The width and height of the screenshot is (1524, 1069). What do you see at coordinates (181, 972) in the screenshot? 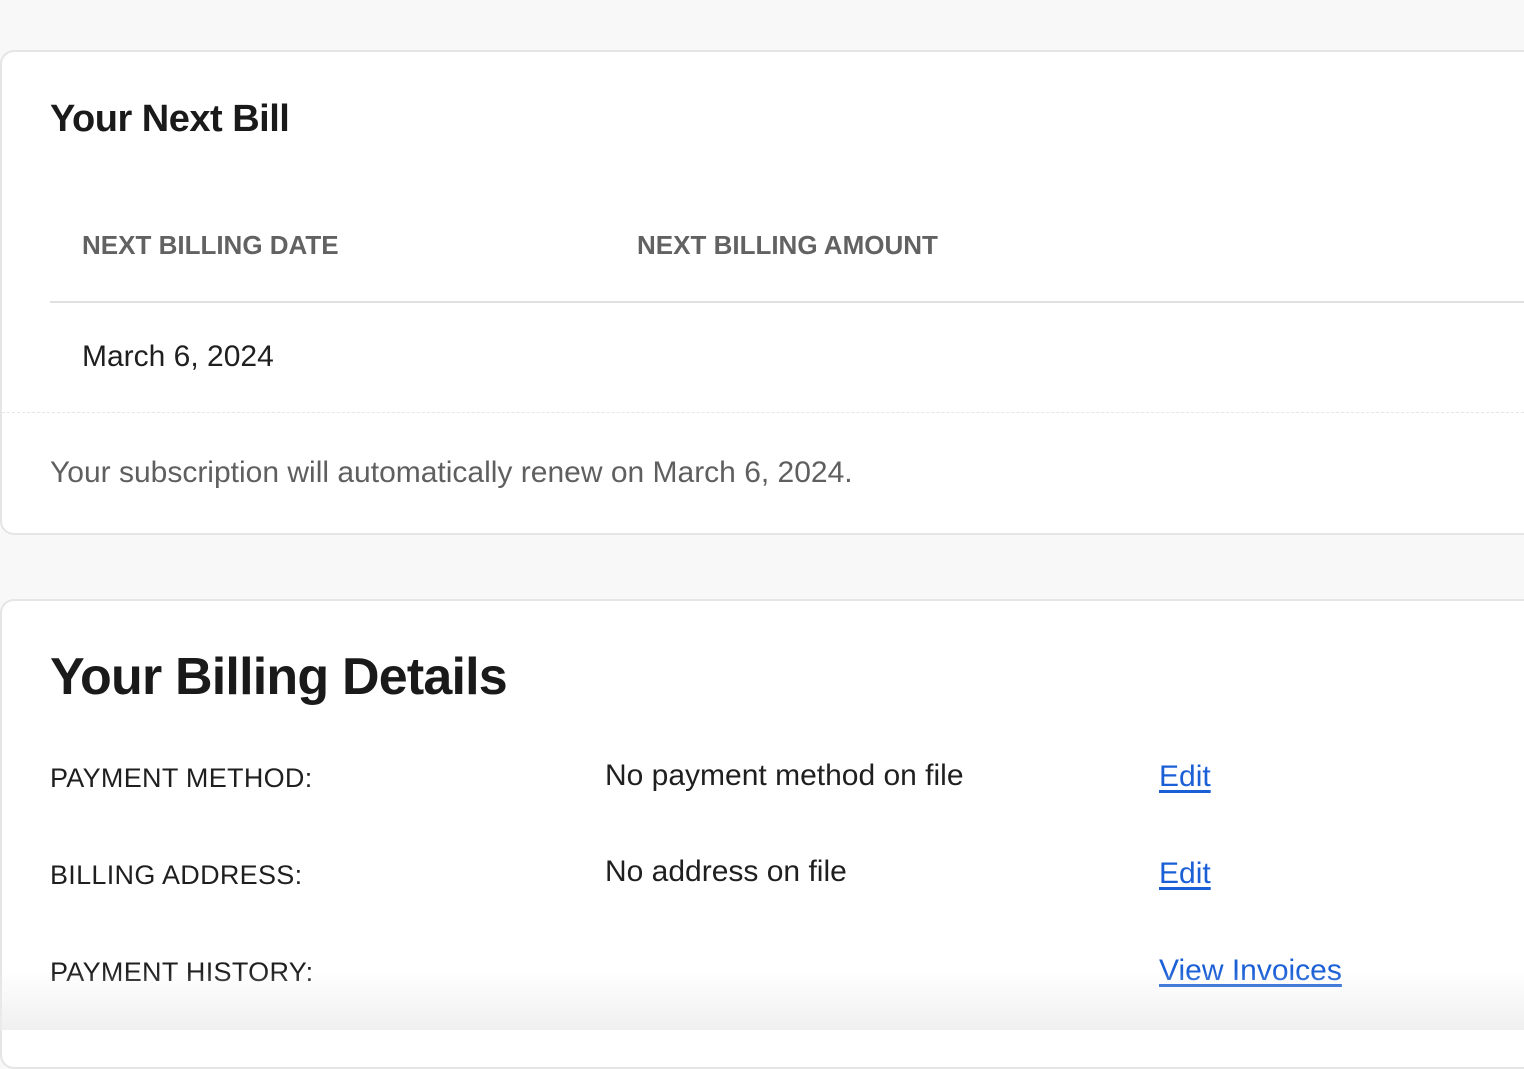
I see `payment-history-label: PAYMENT HISTORY:` at bounding box center [181, 972].